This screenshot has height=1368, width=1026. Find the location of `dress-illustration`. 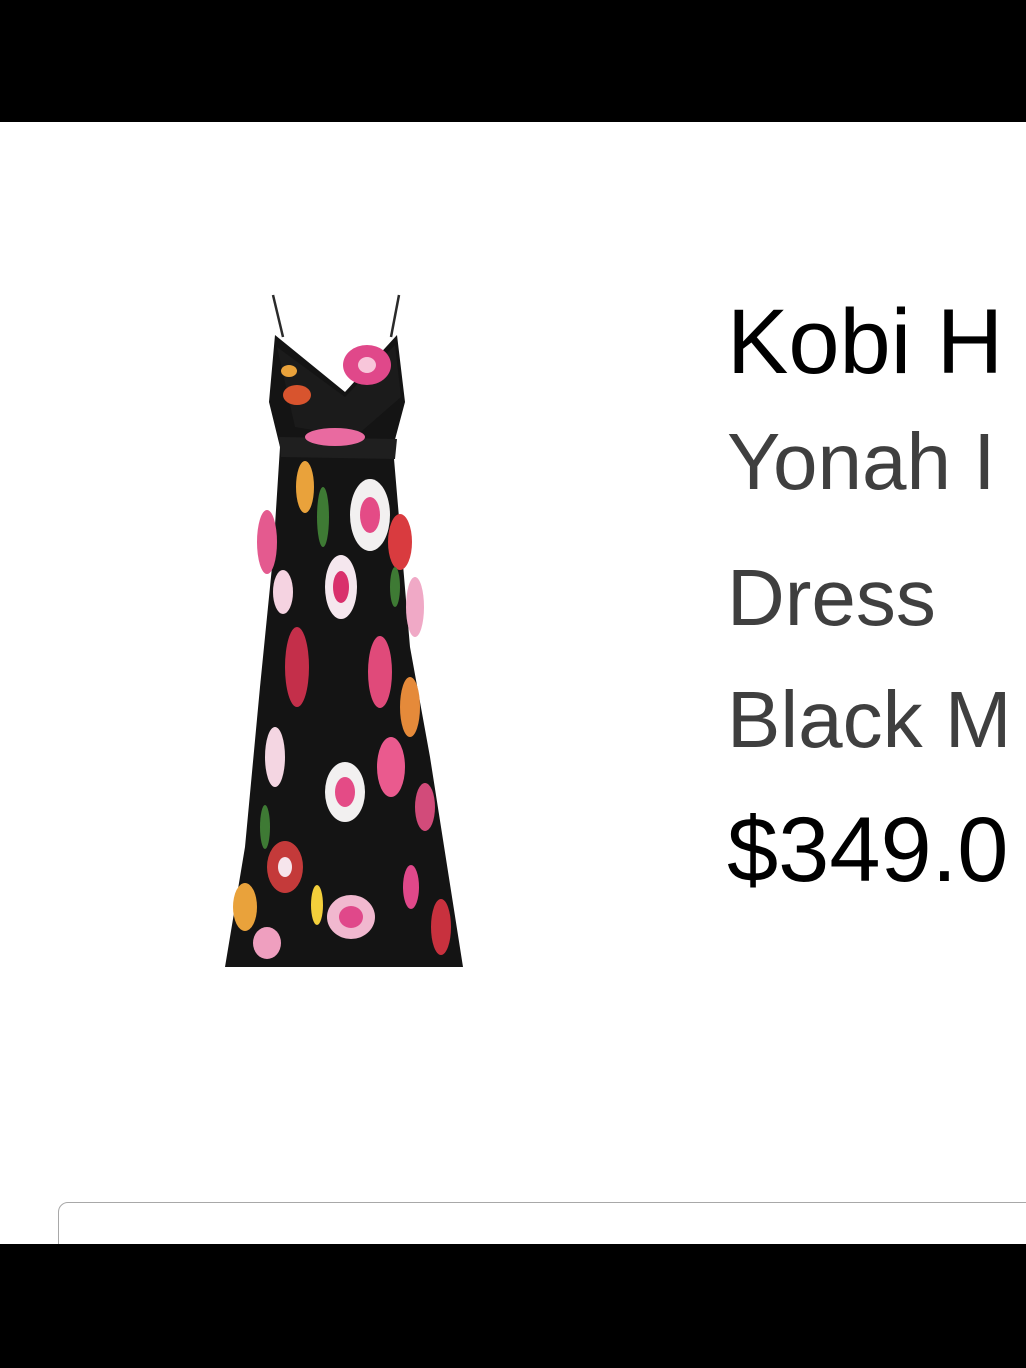

dress-illustration is located at coordinates (344, 630).